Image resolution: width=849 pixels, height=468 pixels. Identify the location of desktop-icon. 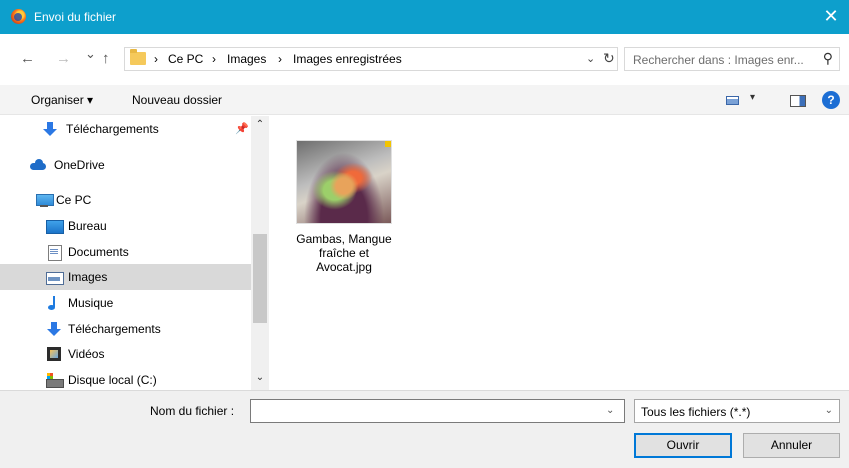
(55, 226).